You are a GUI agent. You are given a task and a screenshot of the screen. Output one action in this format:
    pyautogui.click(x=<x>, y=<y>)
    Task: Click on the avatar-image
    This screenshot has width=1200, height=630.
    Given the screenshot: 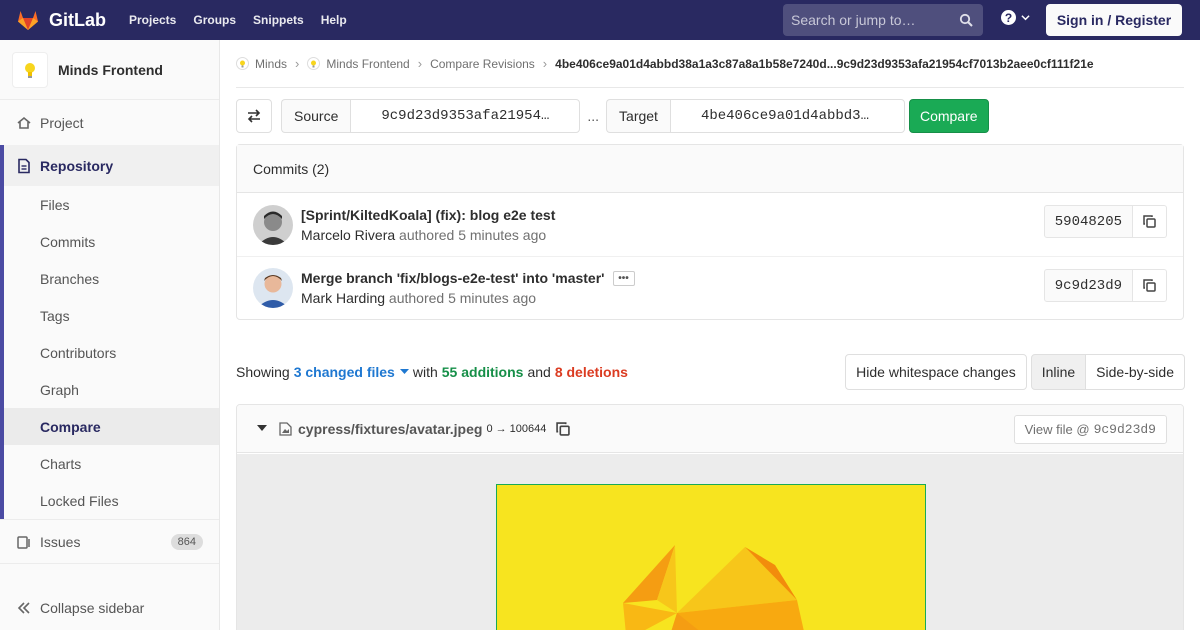 What is the action you would take?
    pyautogui.click(x=711, y=557)
    